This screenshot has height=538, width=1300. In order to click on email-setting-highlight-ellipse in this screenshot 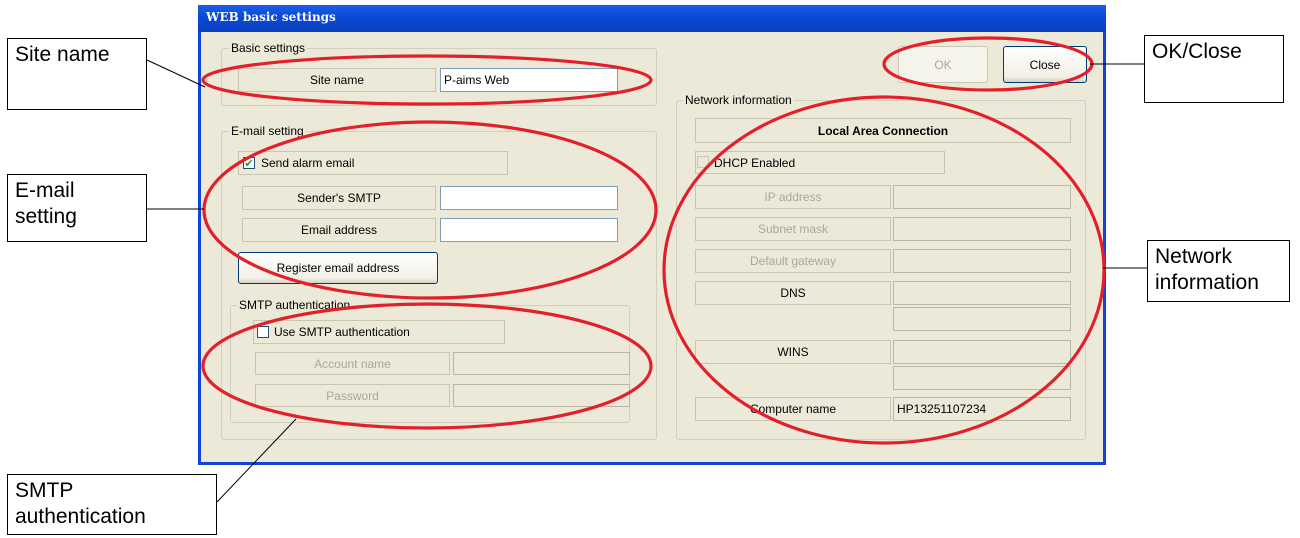, I will do `click(430, 210)`.